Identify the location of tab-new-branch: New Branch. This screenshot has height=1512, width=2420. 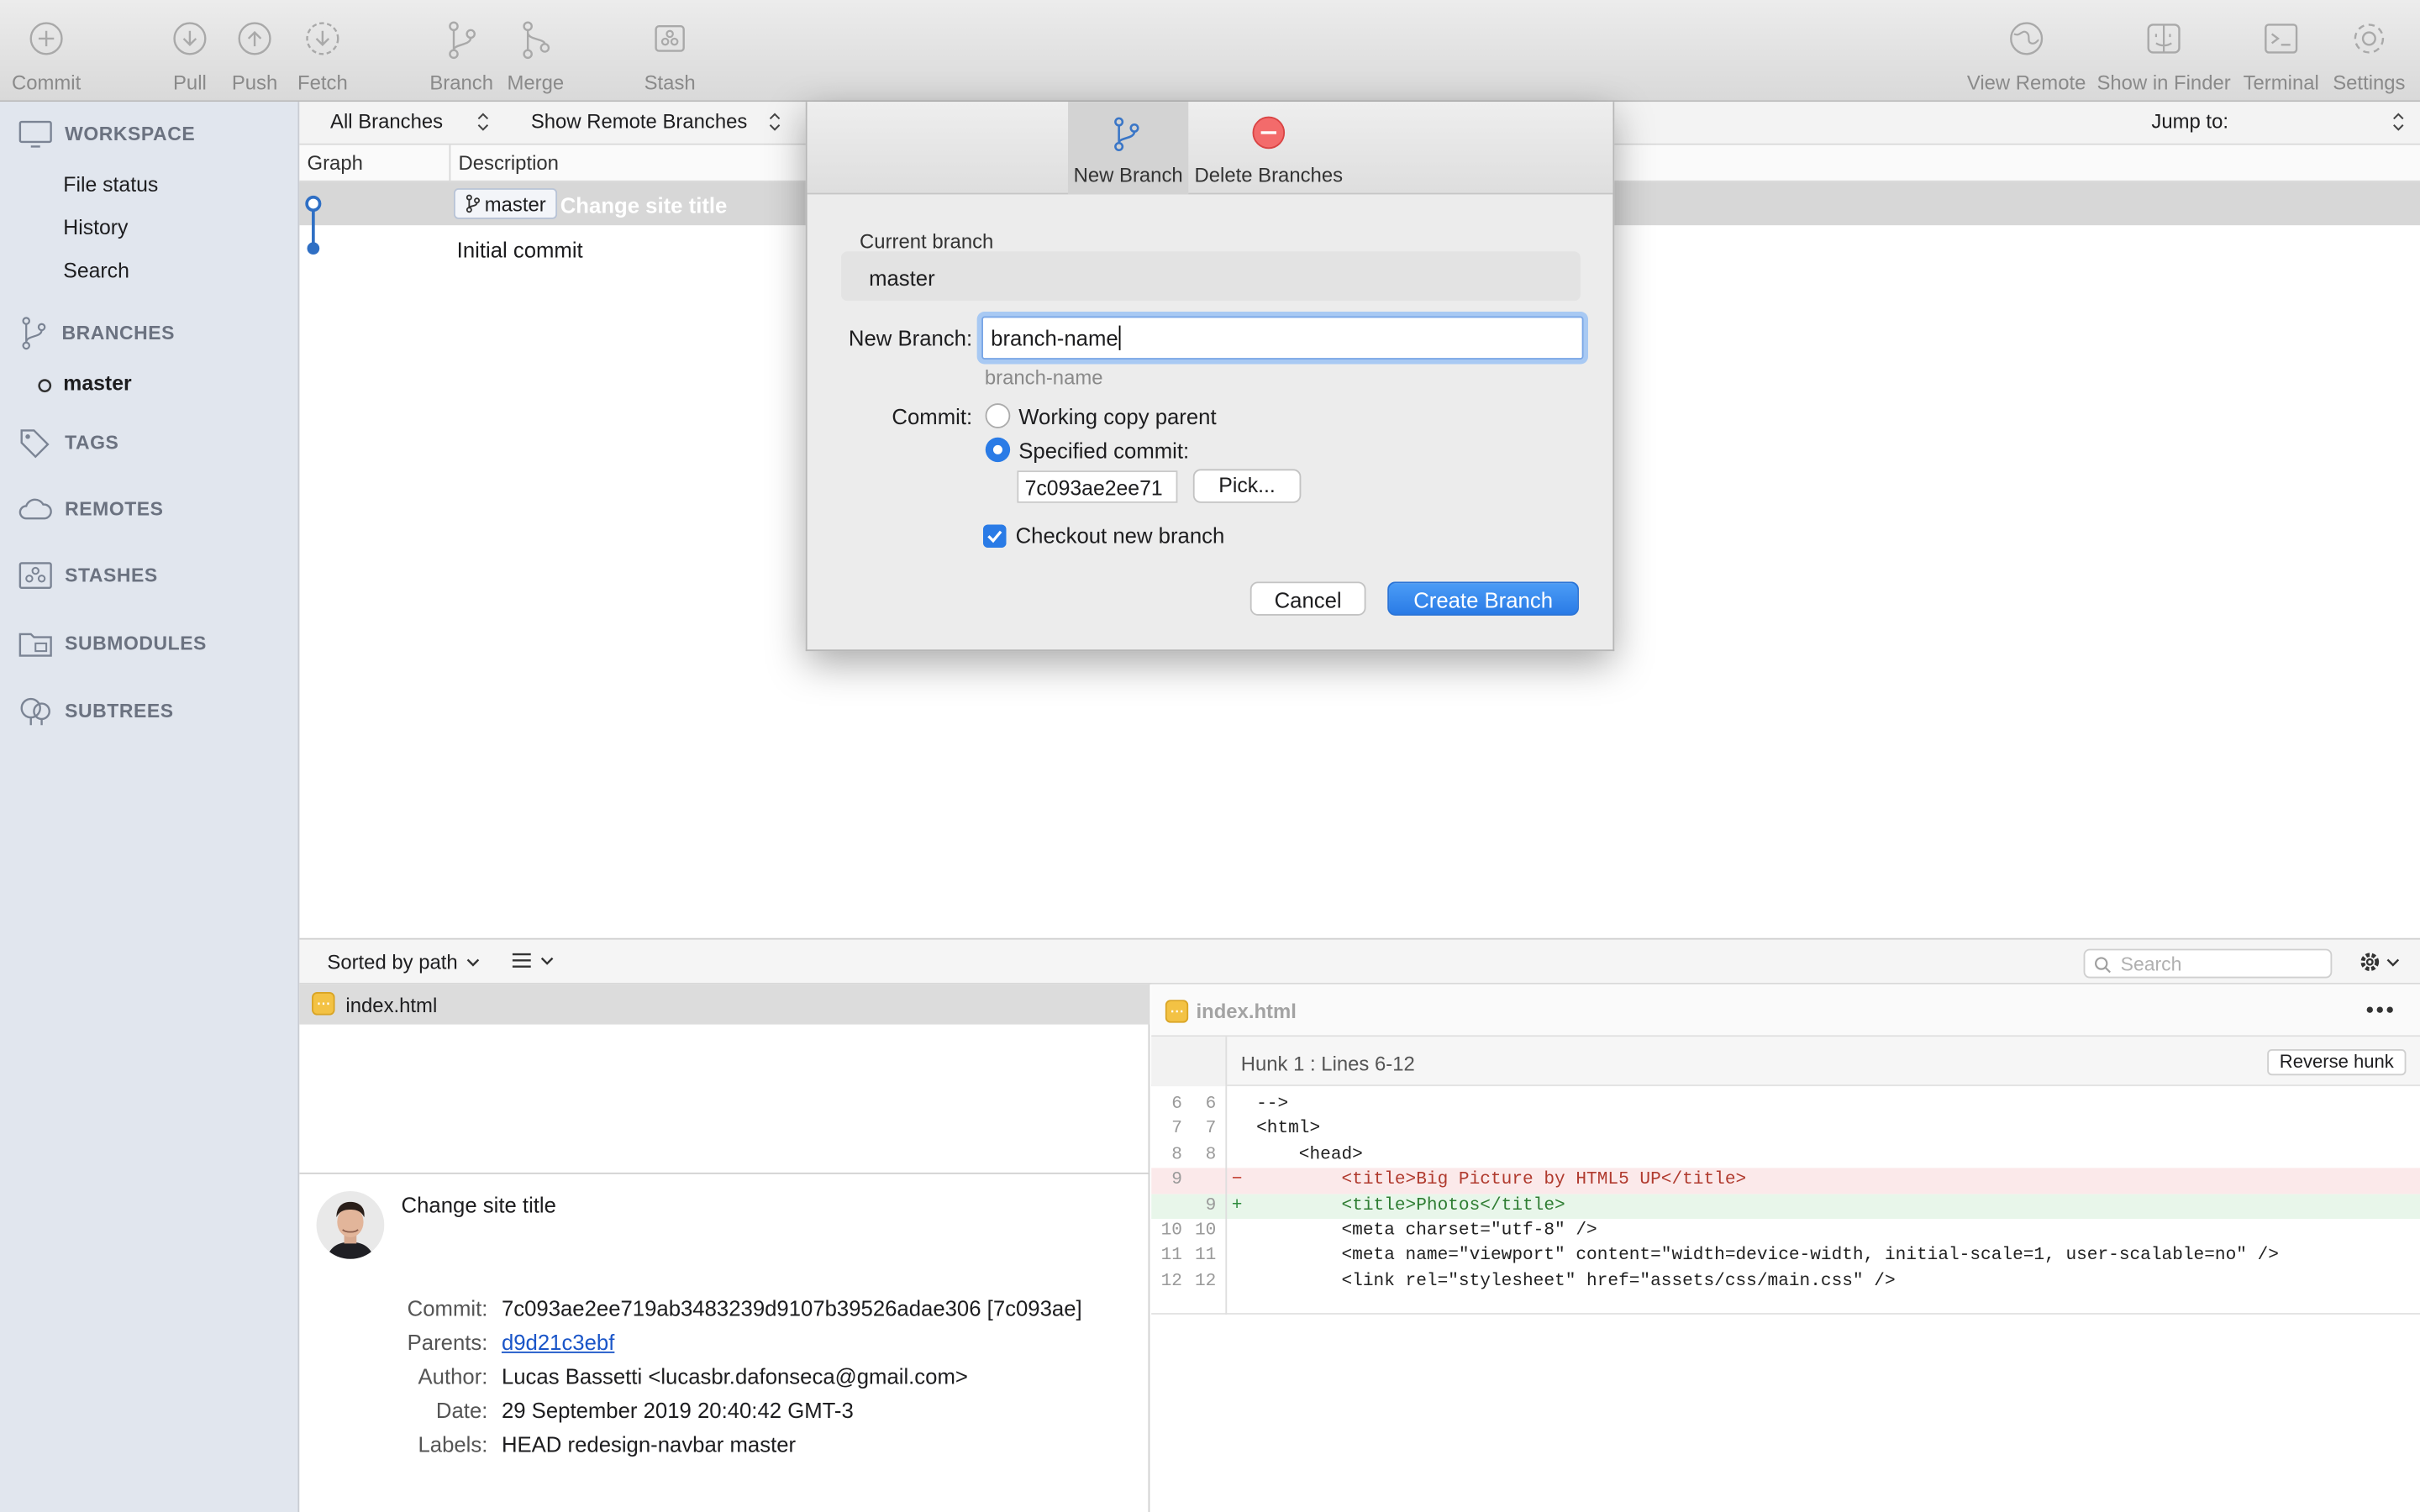
(1128, 148).